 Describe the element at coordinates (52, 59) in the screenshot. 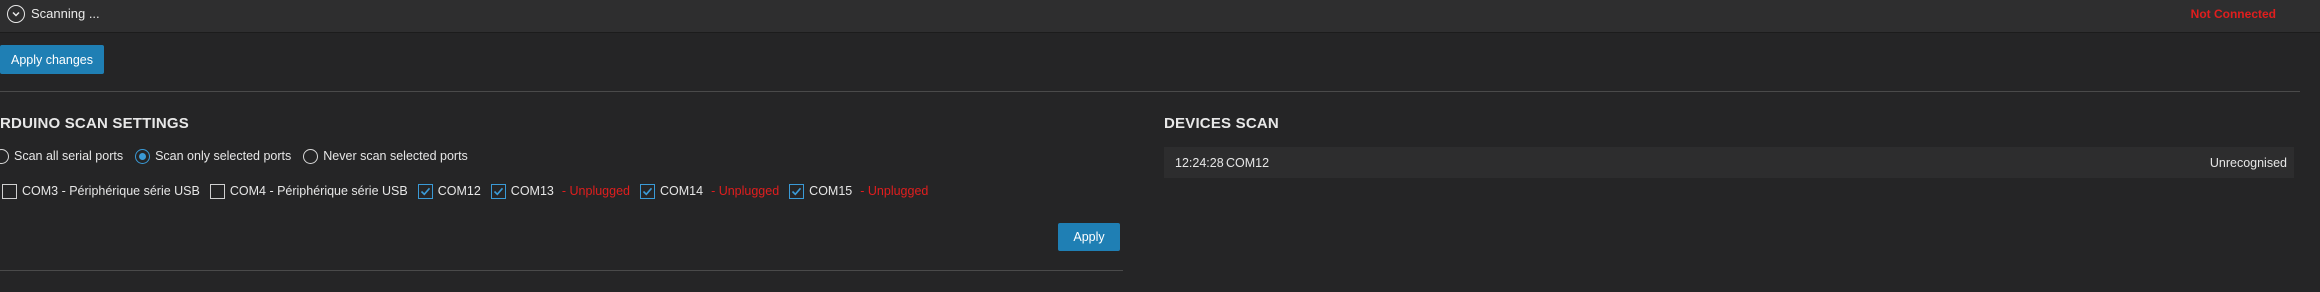

I see `apply-changes-button: Apply changes` at that location.